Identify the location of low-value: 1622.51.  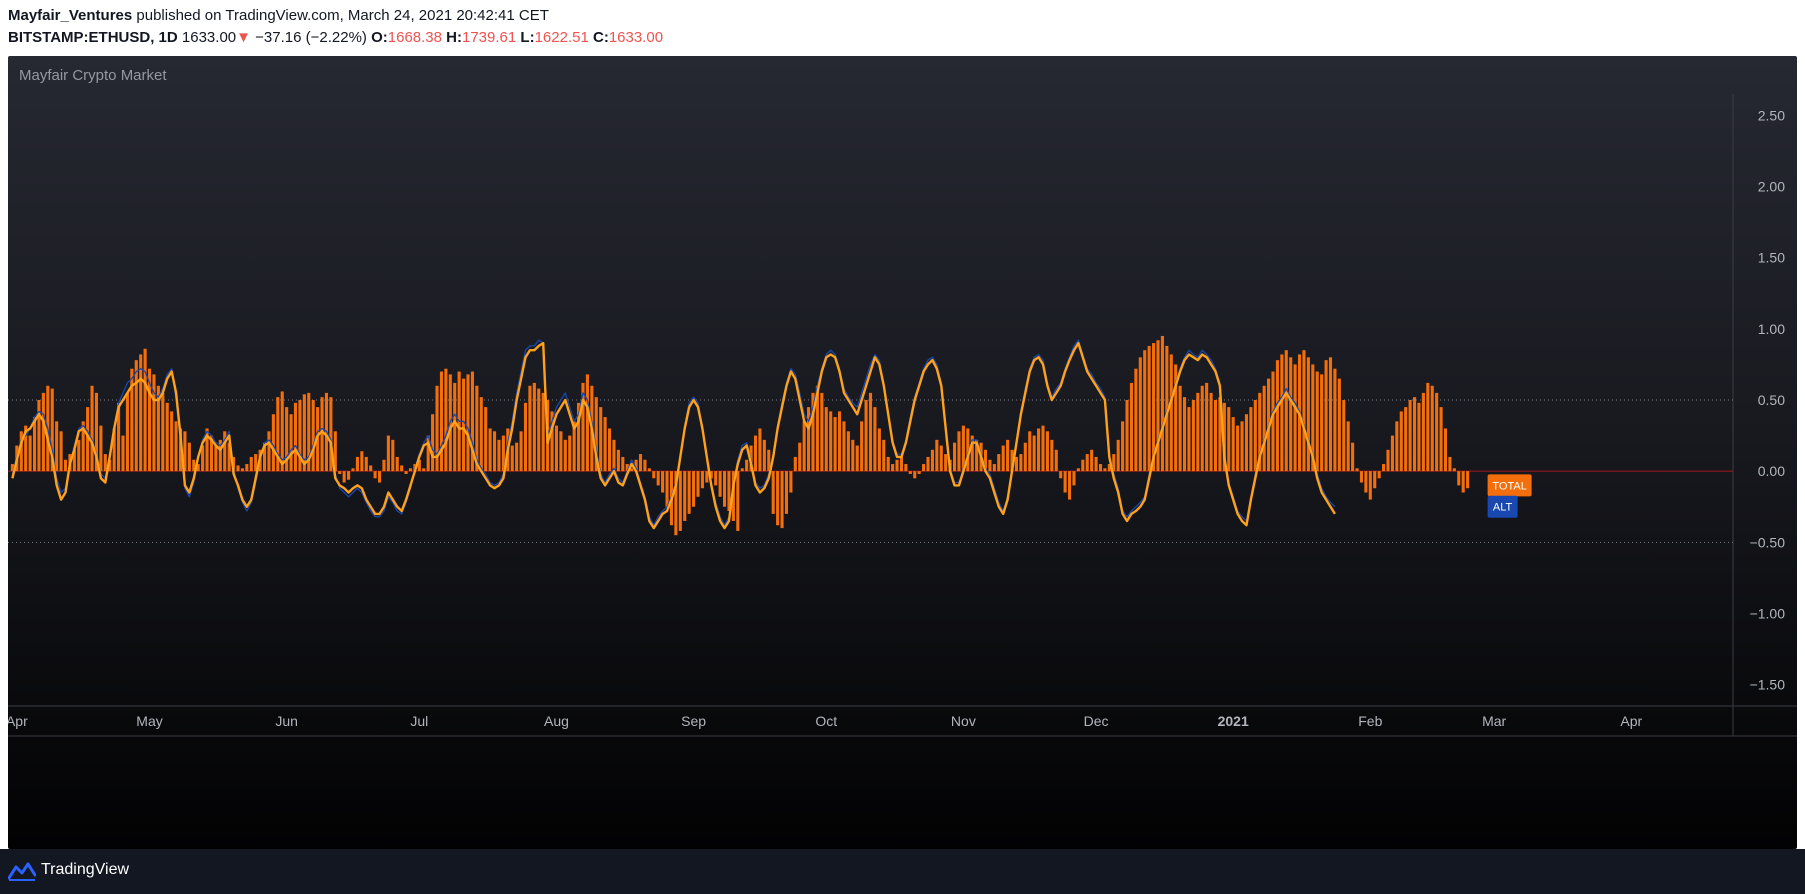
(561, 37).